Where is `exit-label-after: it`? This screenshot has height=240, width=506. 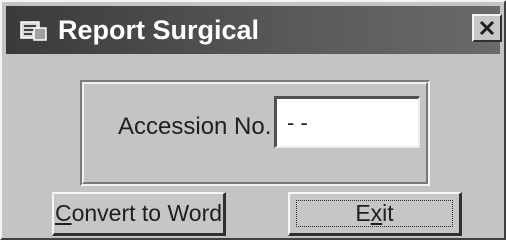
exit-label-after: it is located at coordinates (388, 213).